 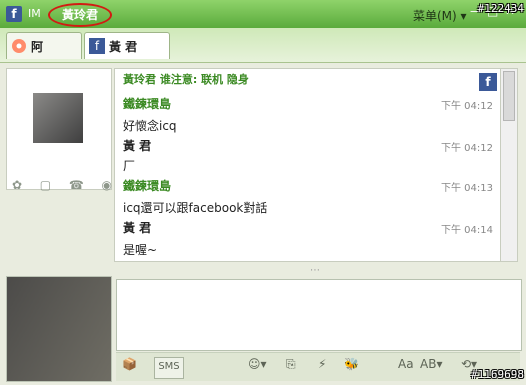 What do you see at coordinates (322, 367) in the screenshot?
I see `nudge-button: ⚡` at bounding box center [322, 367].